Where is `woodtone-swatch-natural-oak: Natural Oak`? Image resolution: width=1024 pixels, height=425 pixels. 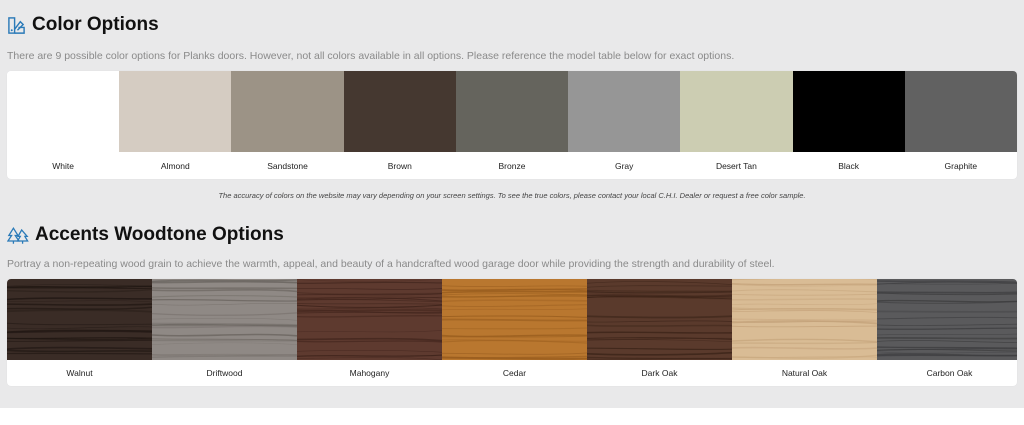 woodtone-swatch-natural-oak: Natural Oak is located at coordinates (804, 332).